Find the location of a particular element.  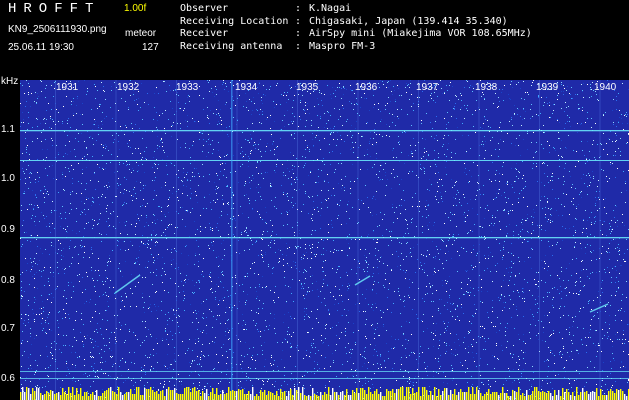

meteor-count: 127 is located at coordinates (150, 47).